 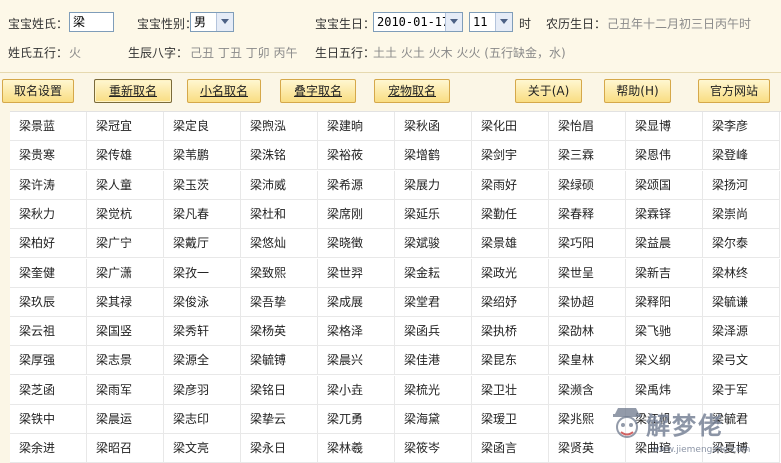 What do you see at coordinates (587, 448) in the screenshot?
I see `name-cell: 梁贤英` at bounding box center [587, 448].